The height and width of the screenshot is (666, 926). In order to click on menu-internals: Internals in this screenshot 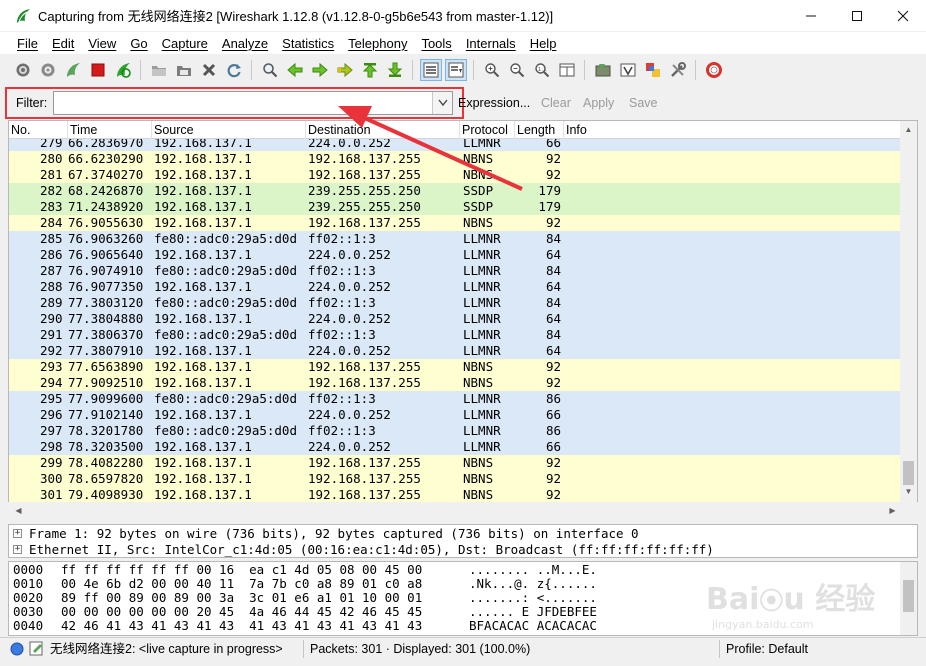, I will do `click(491, 43)`.